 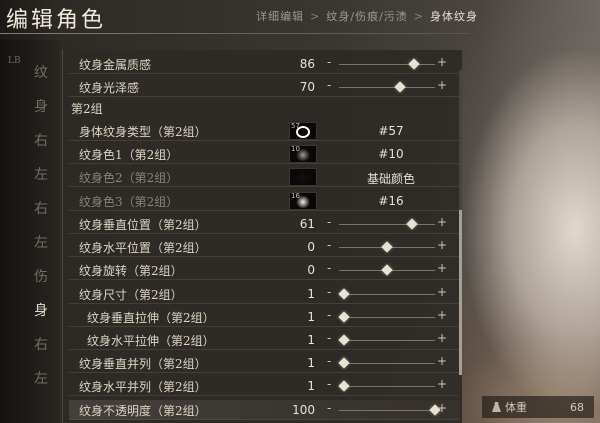 I want to click on category-tab-0: 纹, so click(x=44, y=72).